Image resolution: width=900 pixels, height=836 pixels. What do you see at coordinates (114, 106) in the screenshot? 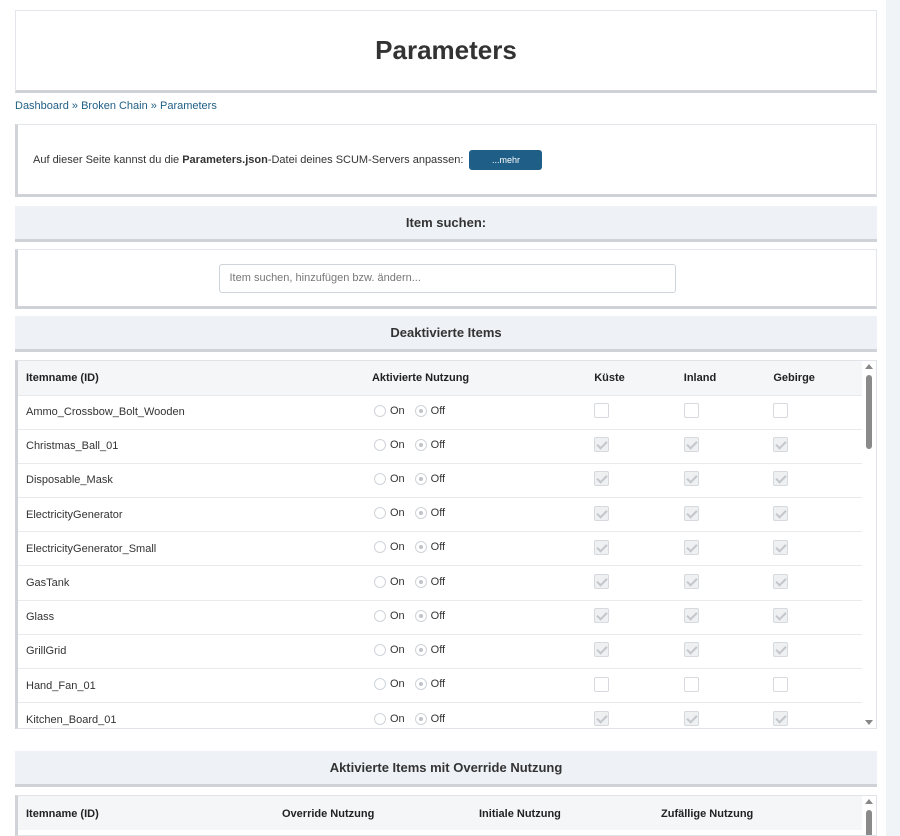
I see `breadcrumb-server-link: Broken Chain` at bounding box center [114, 106].